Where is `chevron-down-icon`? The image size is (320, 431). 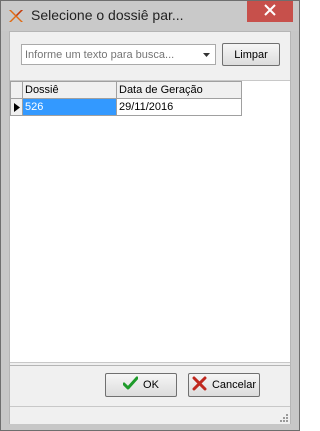 chevron-down-icon is located at coordinates (206, 54).